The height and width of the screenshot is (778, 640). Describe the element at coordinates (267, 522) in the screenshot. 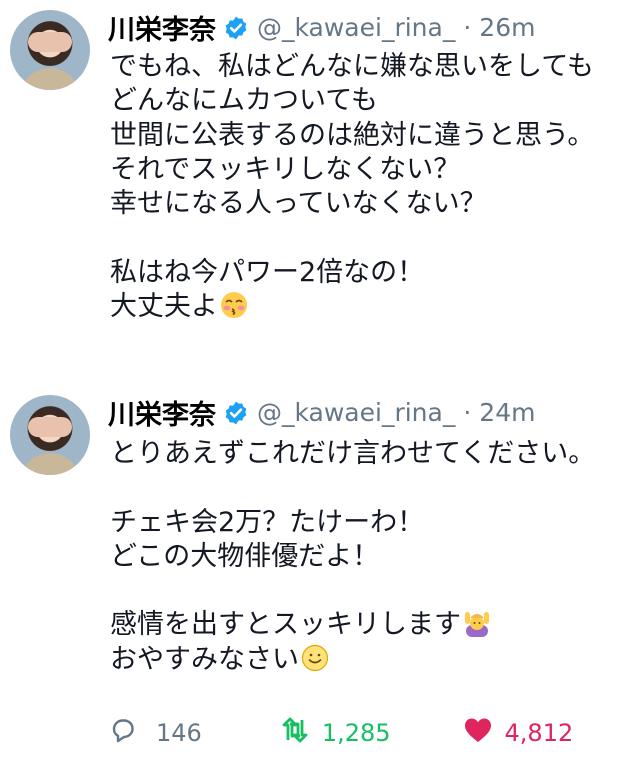

I see `tweet-line: チェキ会2万？たけーわ！` at that location.